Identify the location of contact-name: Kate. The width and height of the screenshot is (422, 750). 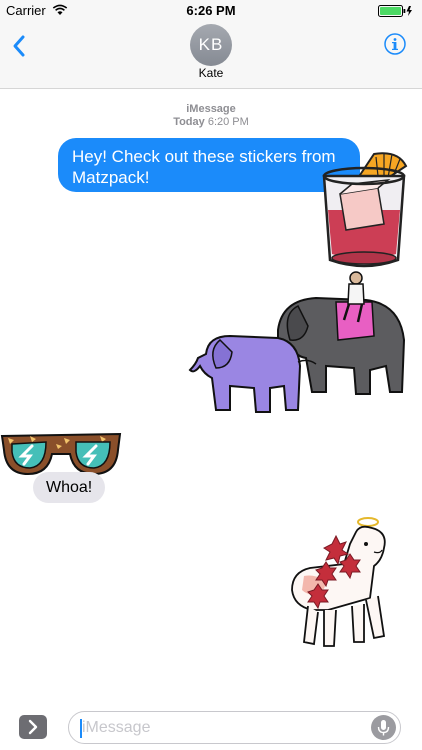
(211, 73).